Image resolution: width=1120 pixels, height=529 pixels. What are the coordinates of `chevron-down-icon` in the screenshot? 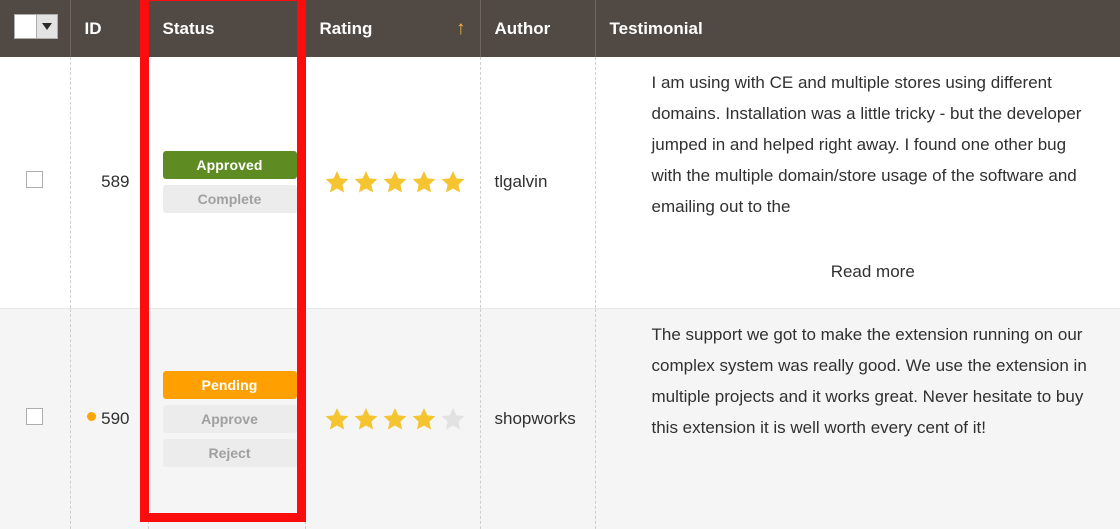 It's located at (46, 26).